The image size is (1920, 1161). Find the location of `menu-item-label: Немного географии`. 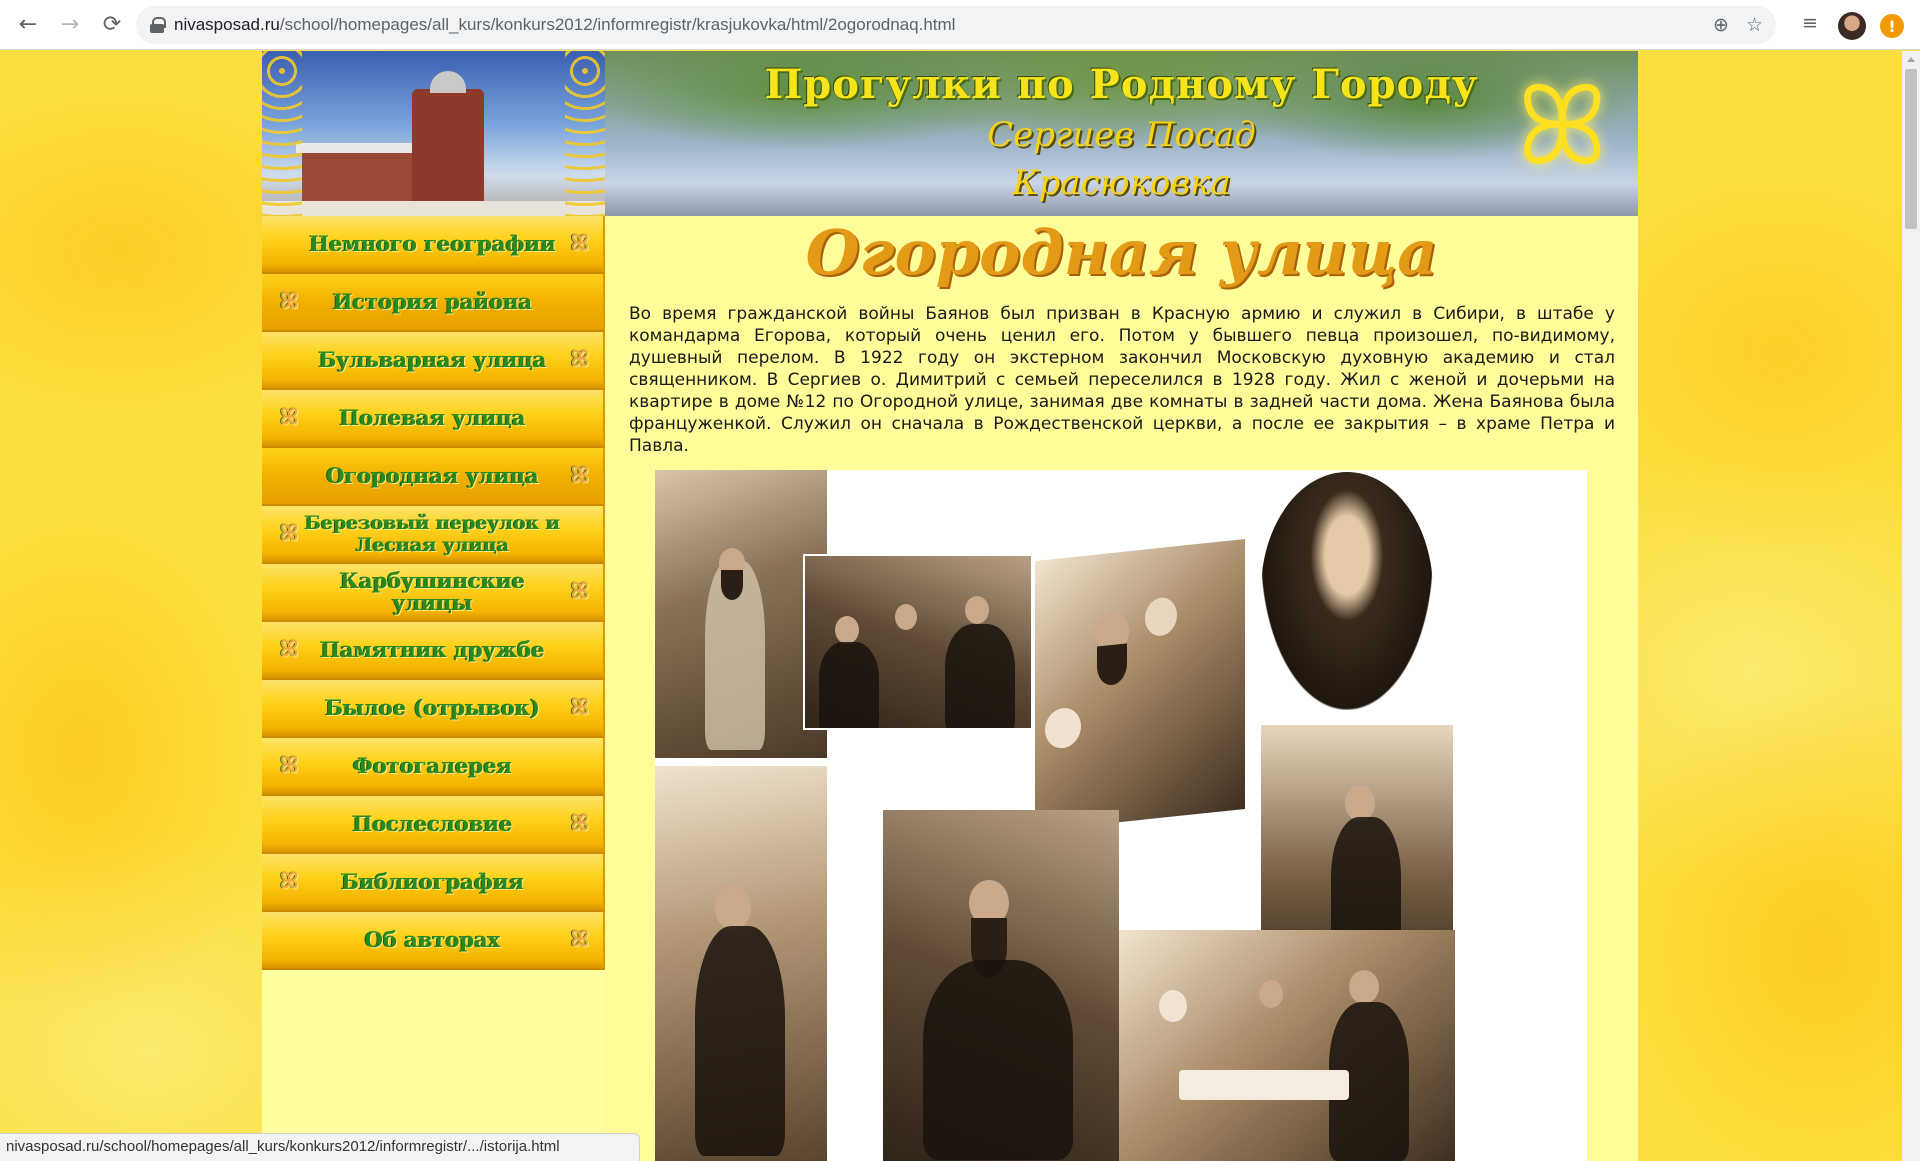

menu-item-label: Немного географии is located at coordinates (432, 243).